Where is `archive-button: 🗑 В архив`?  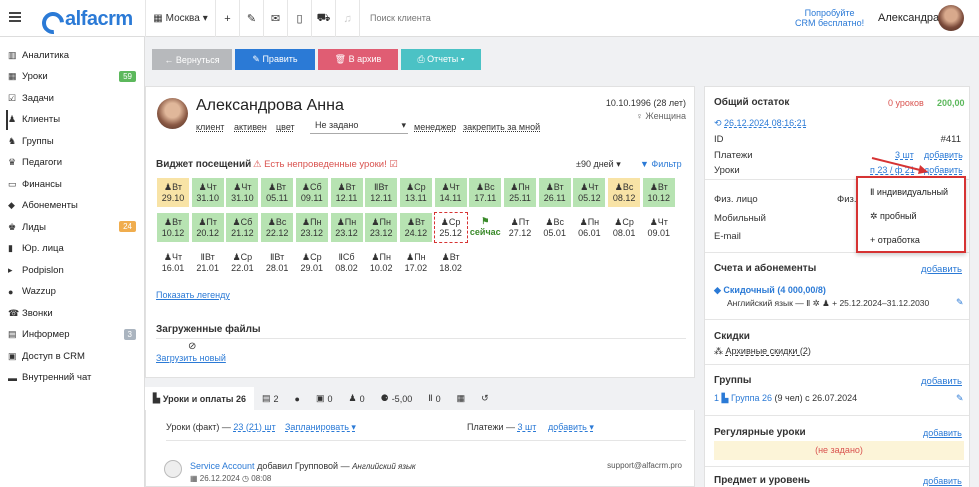
archive-button: 🗑 В архив is located at coordinates (358, 59).